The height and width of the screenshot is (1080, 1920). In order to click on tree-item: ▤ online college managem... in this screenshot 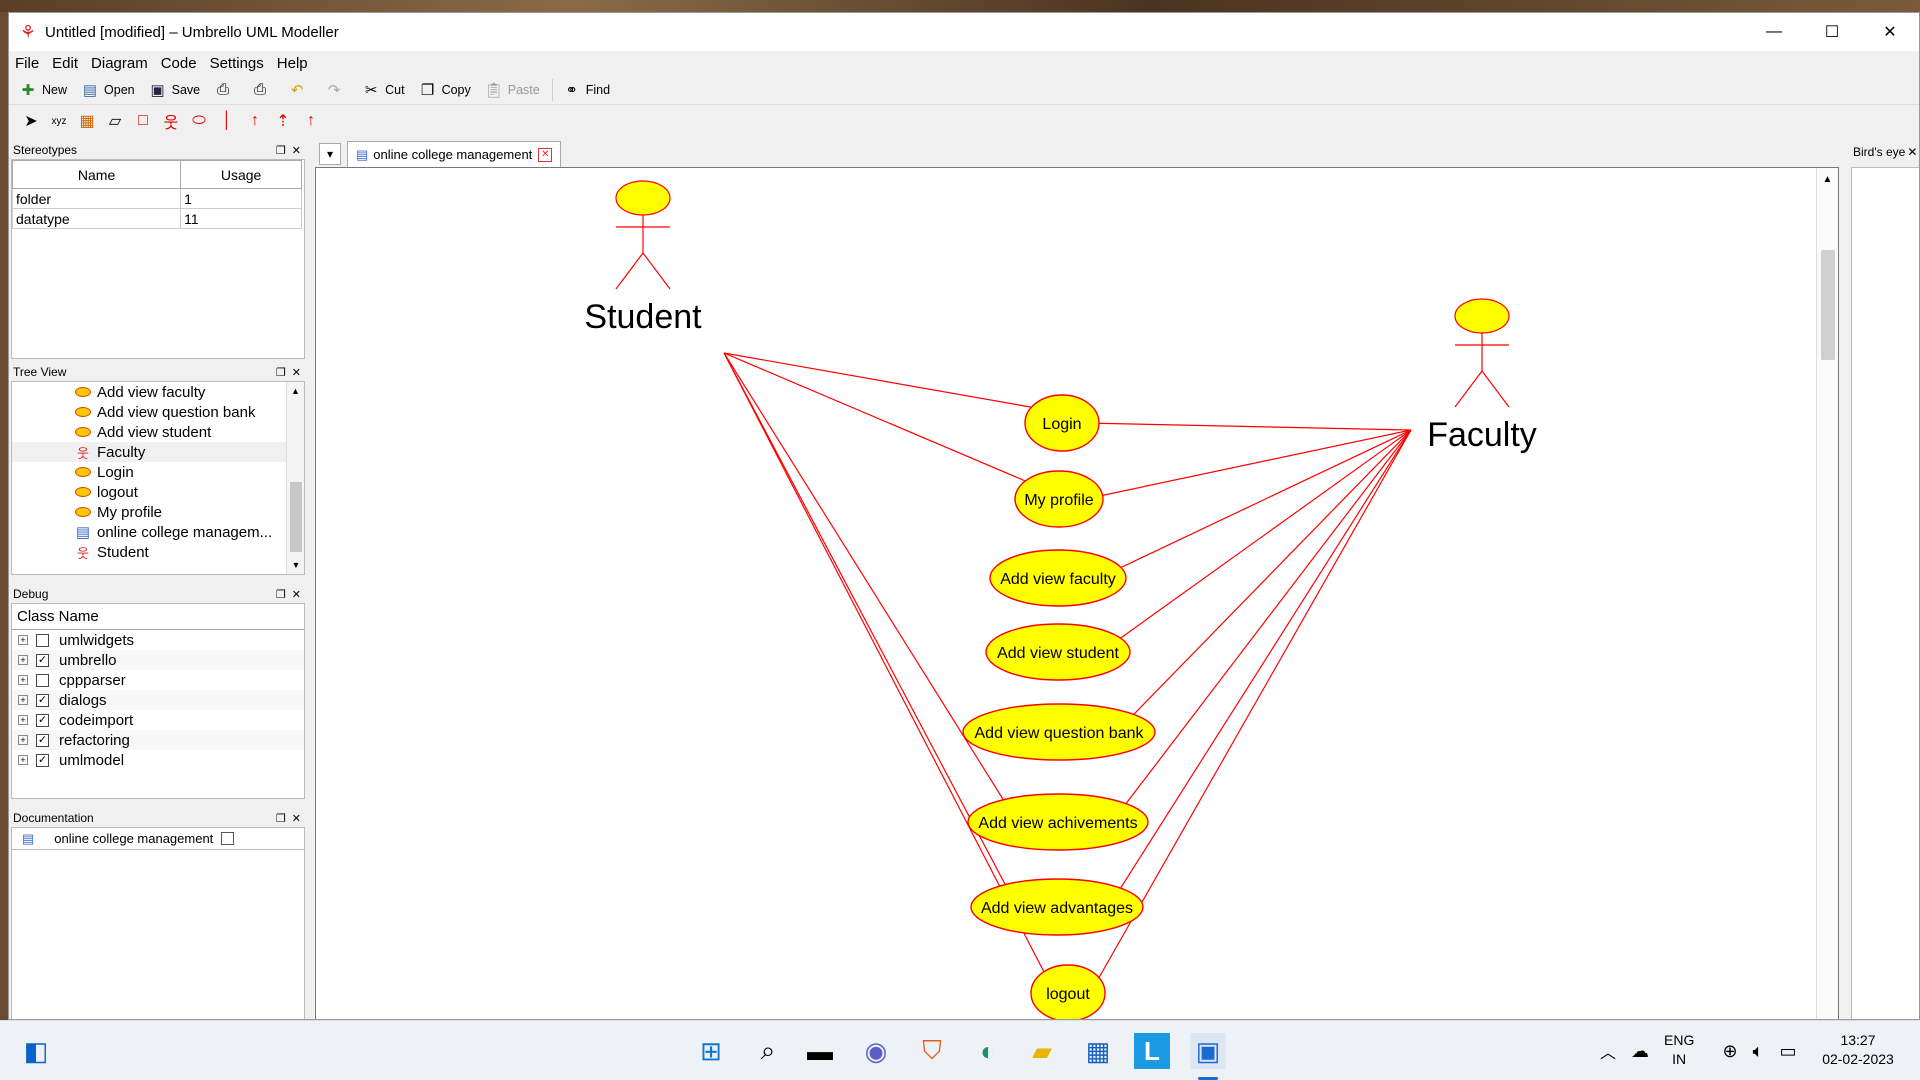, I will do `click(158, 532)`.